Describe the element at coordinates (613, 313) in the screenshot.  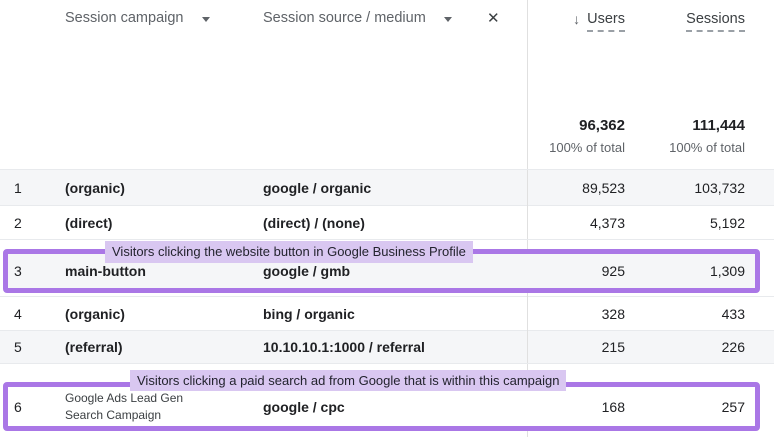
I see `cell-users: 328` at that location.